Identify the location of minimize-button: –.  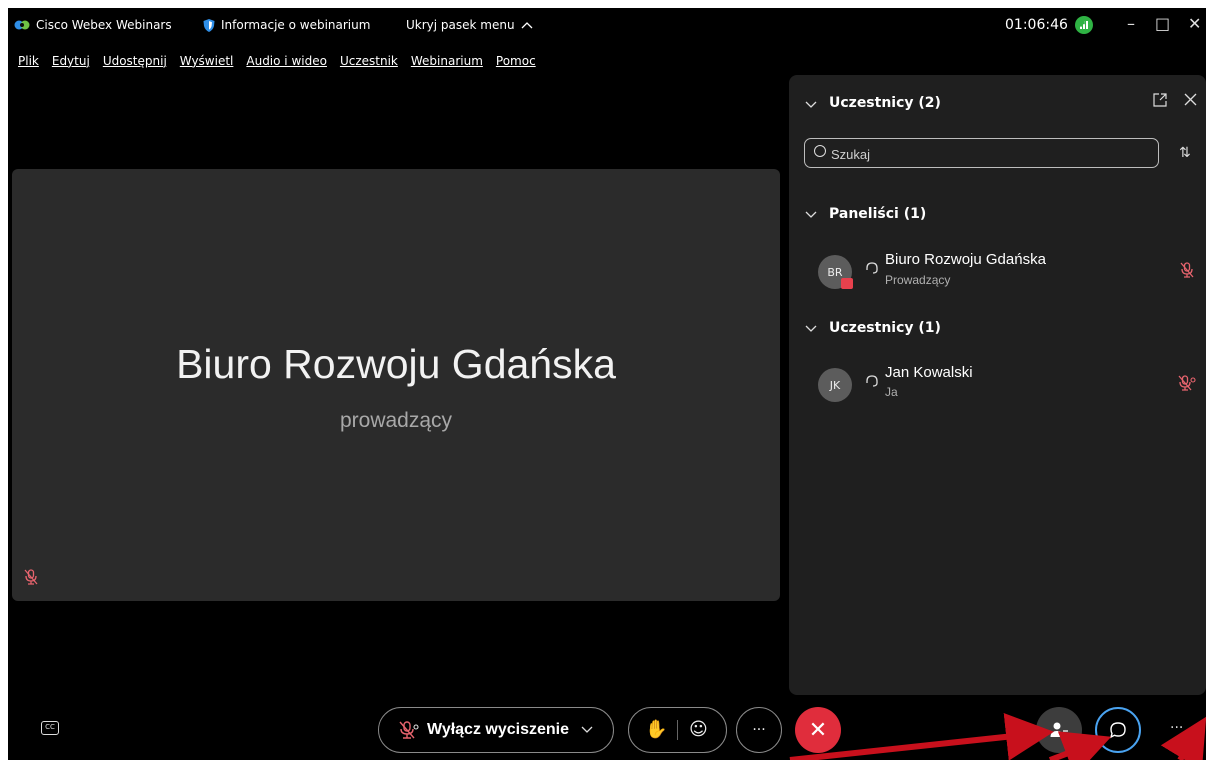
(1131, 23).